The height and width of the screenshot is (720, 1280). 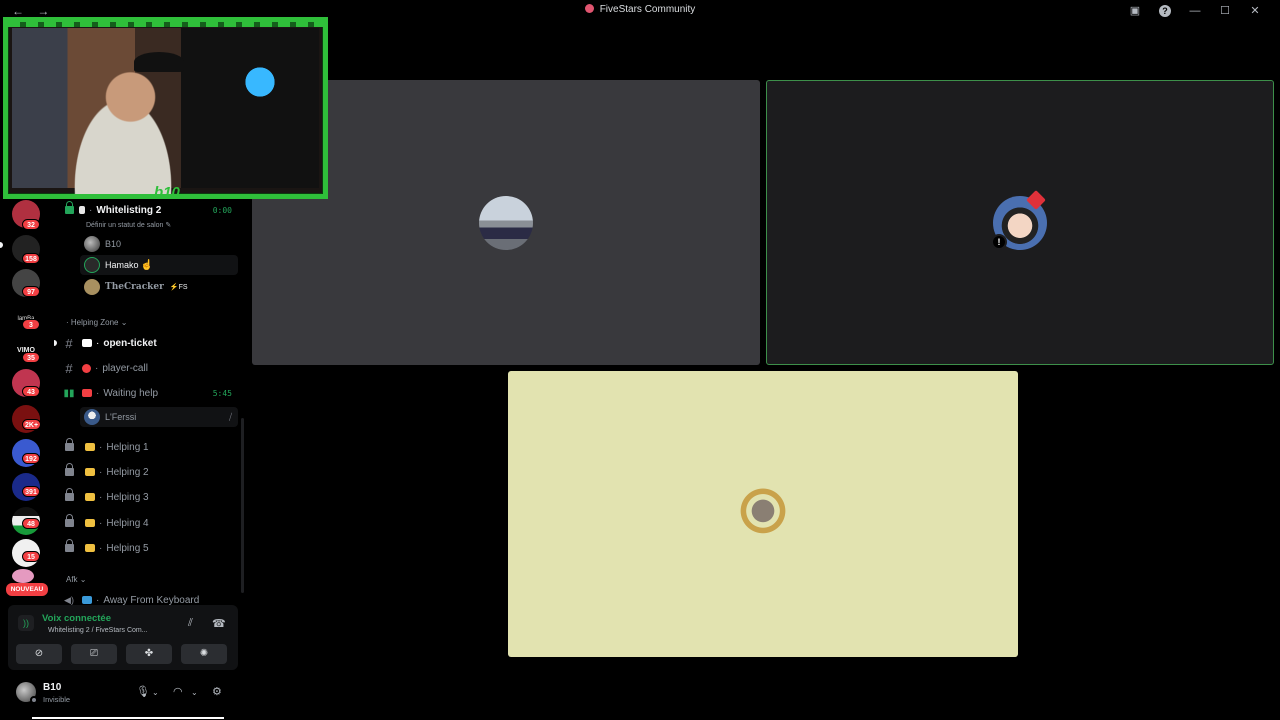 What do you see at coordinates (32, 424) in the screenshot?
I see `mention-badge: 2K+` at bounding box center [32, 424].